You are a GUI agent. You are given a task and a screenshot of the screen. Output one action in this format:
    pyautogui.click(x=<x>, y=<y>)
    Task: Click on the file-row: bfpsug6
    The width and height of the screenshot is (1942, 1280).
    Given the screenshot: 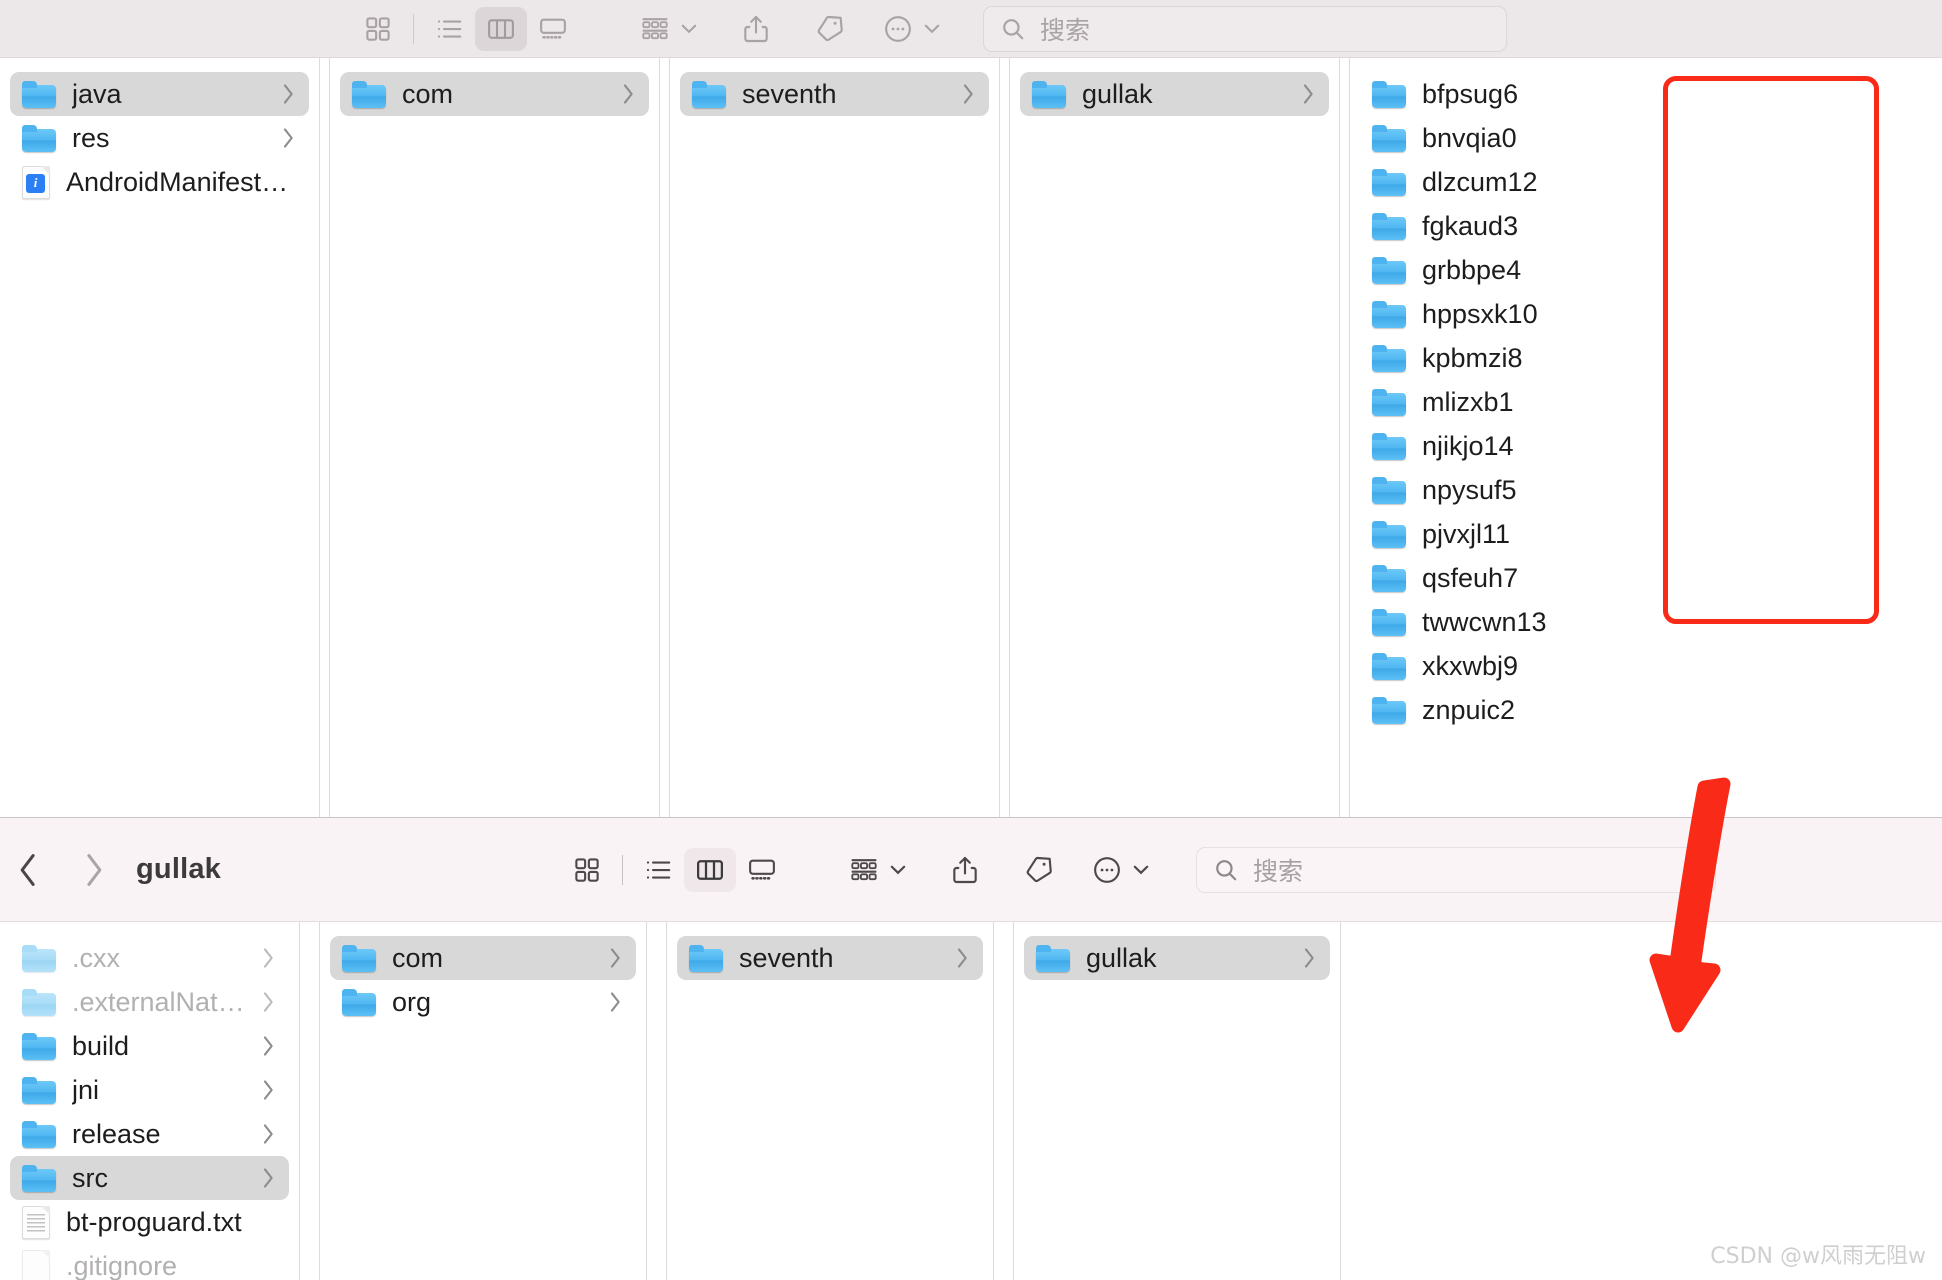 What is the action you would take?
    pyautogui.click(x=1646, y=94)
    